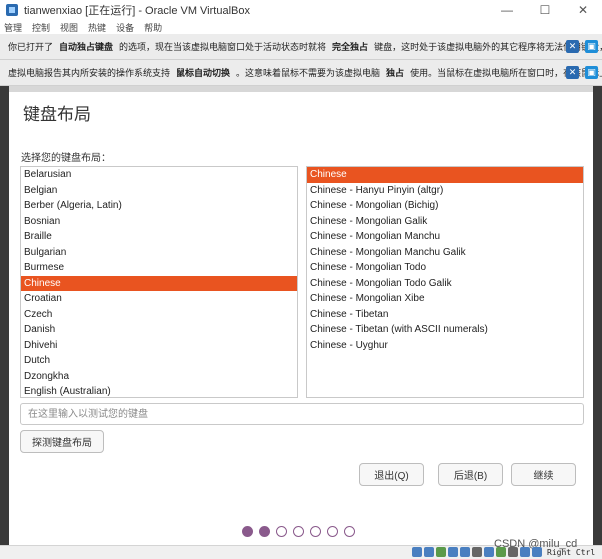 This screenshot has height=559, width=602. I want to click on menu-view: 视图, so click(69, 27).